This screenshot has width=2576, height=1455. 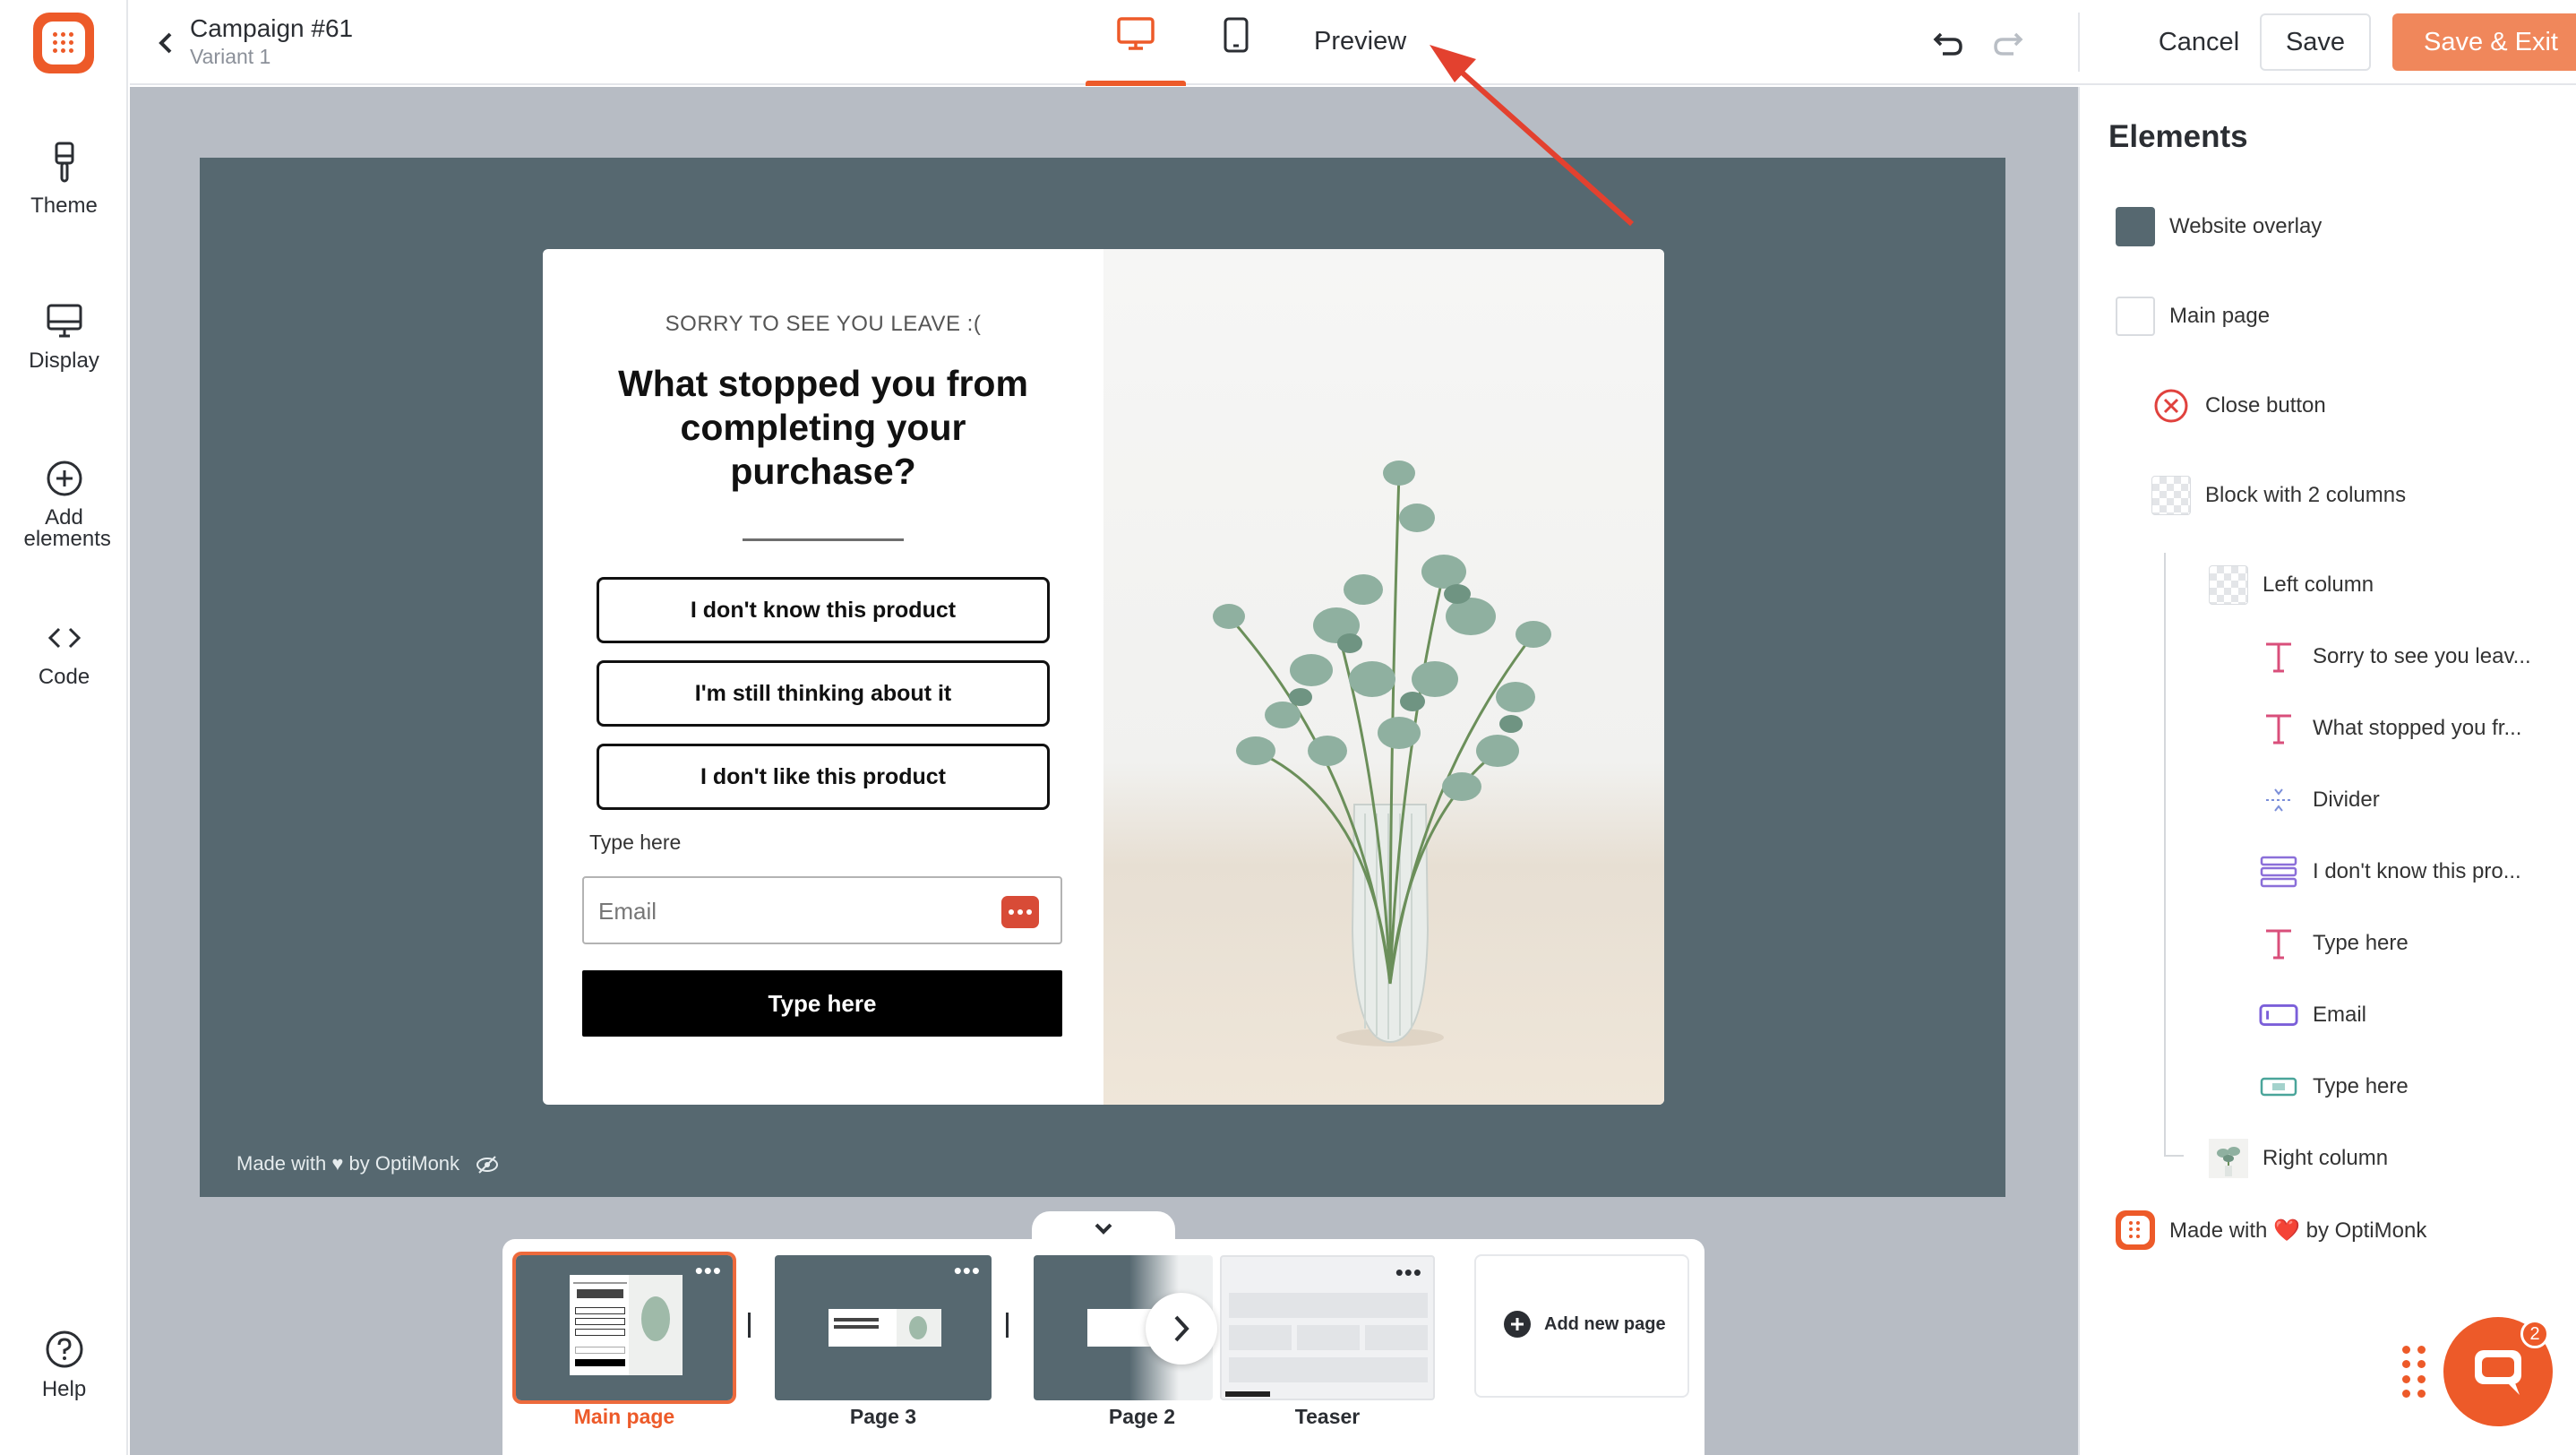 I want to click on element-main-page: Main page, so click(x=2193, y=316).